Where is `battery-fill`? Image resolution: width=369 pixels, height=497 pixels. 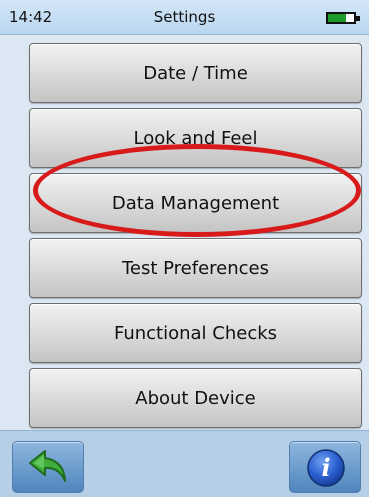 battery-fill is located at coordinates (337, 18).